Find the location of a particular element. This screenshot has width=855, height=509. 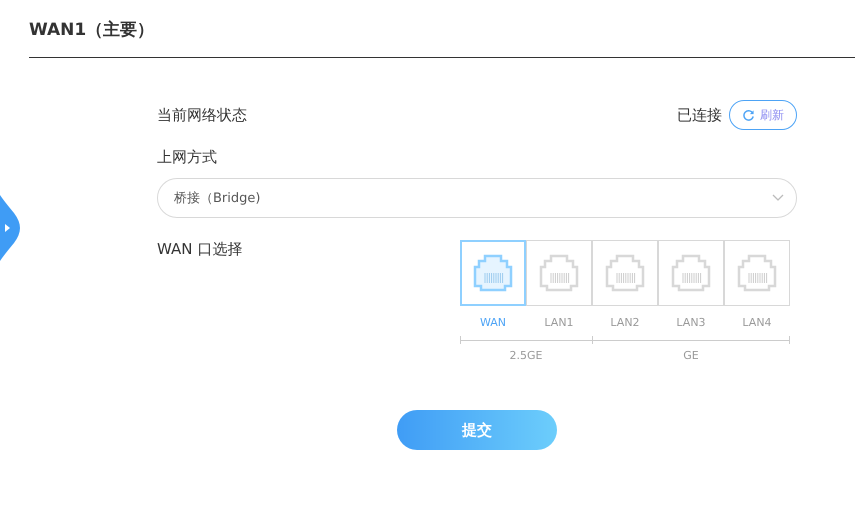

chevron-down-icon is located at coordinates (778, 198).